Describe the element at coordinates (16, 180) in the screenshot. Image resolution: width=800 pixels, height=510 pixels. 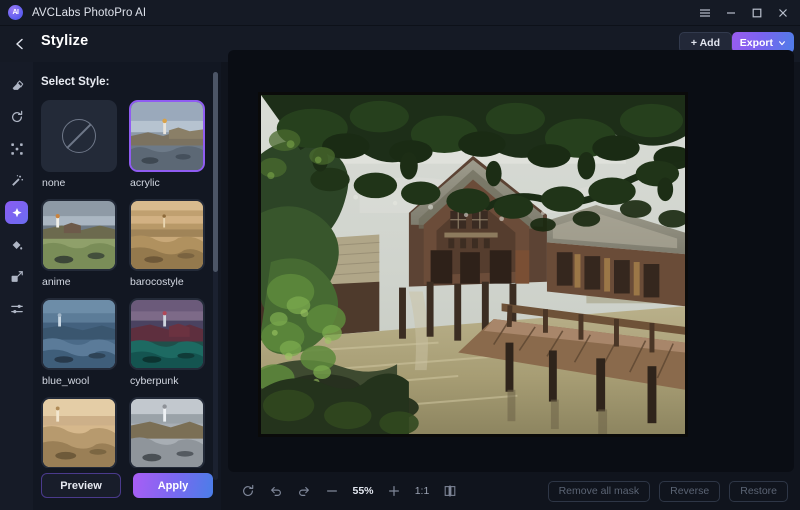
I see `magic-wand-tool-icon` at that location.